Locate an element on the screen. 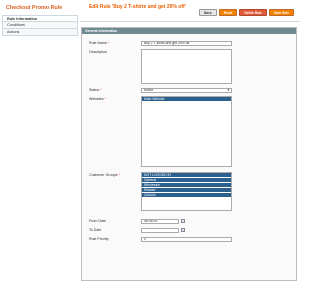  websites-label-text: Websites is located at coordinates (96, 99).